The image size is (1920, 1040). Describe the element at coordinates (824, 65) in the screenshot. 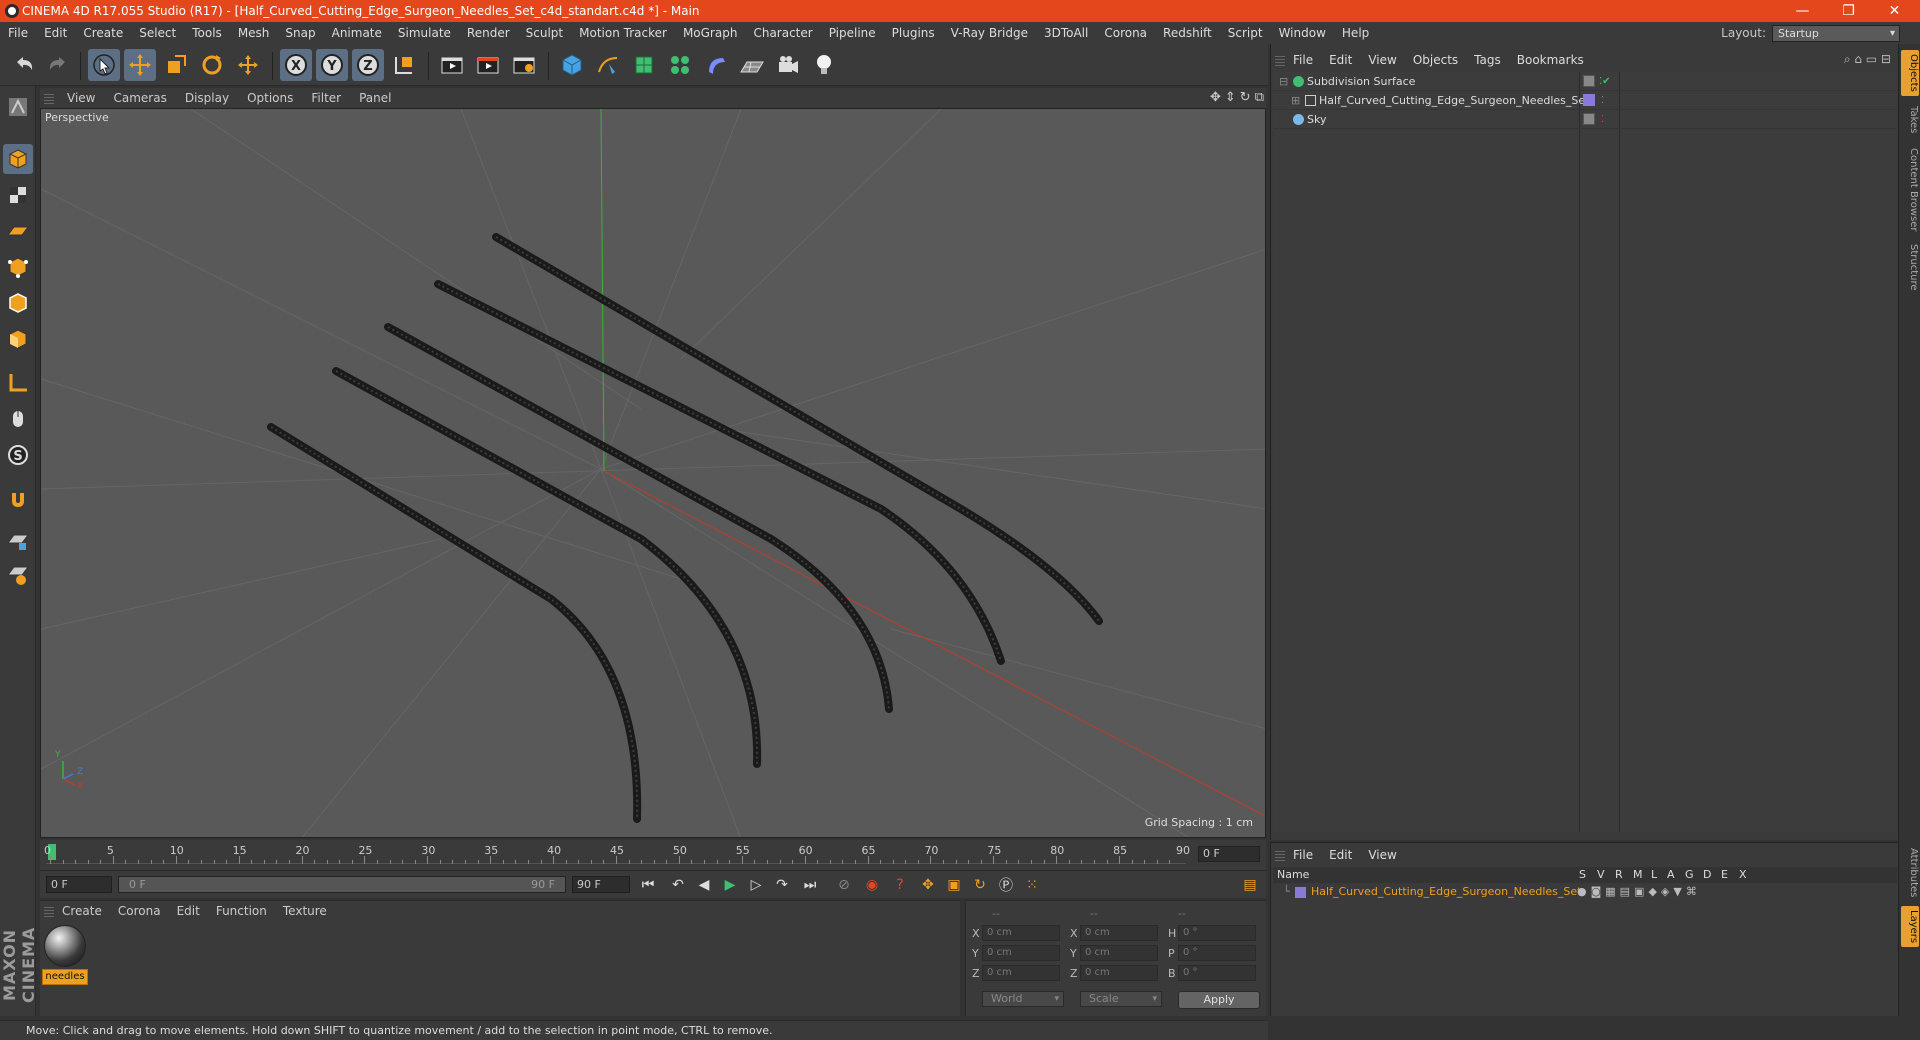

I see `light-icon` at that location.